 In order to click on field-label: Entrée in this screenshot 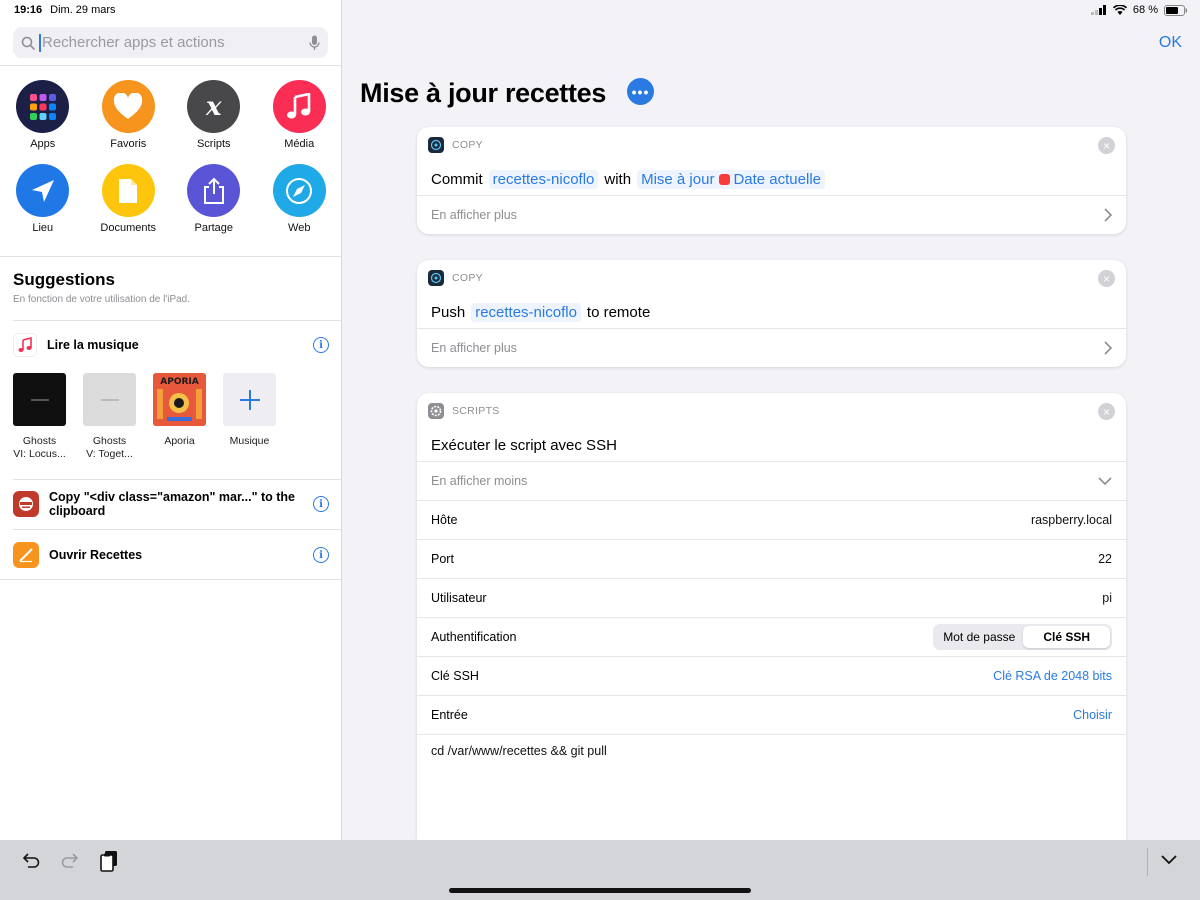, I will do `click(449, 715)`.